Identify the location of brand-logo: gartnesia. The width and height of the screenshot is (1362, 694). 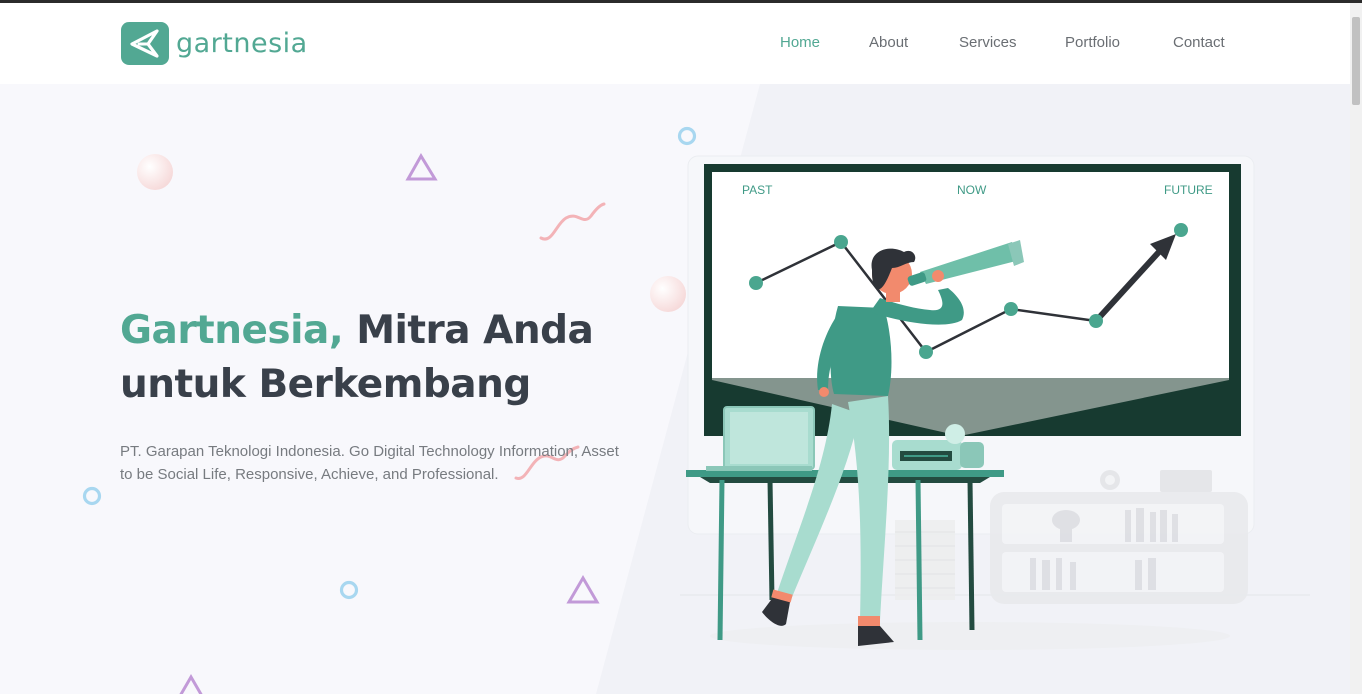
(214, 43).